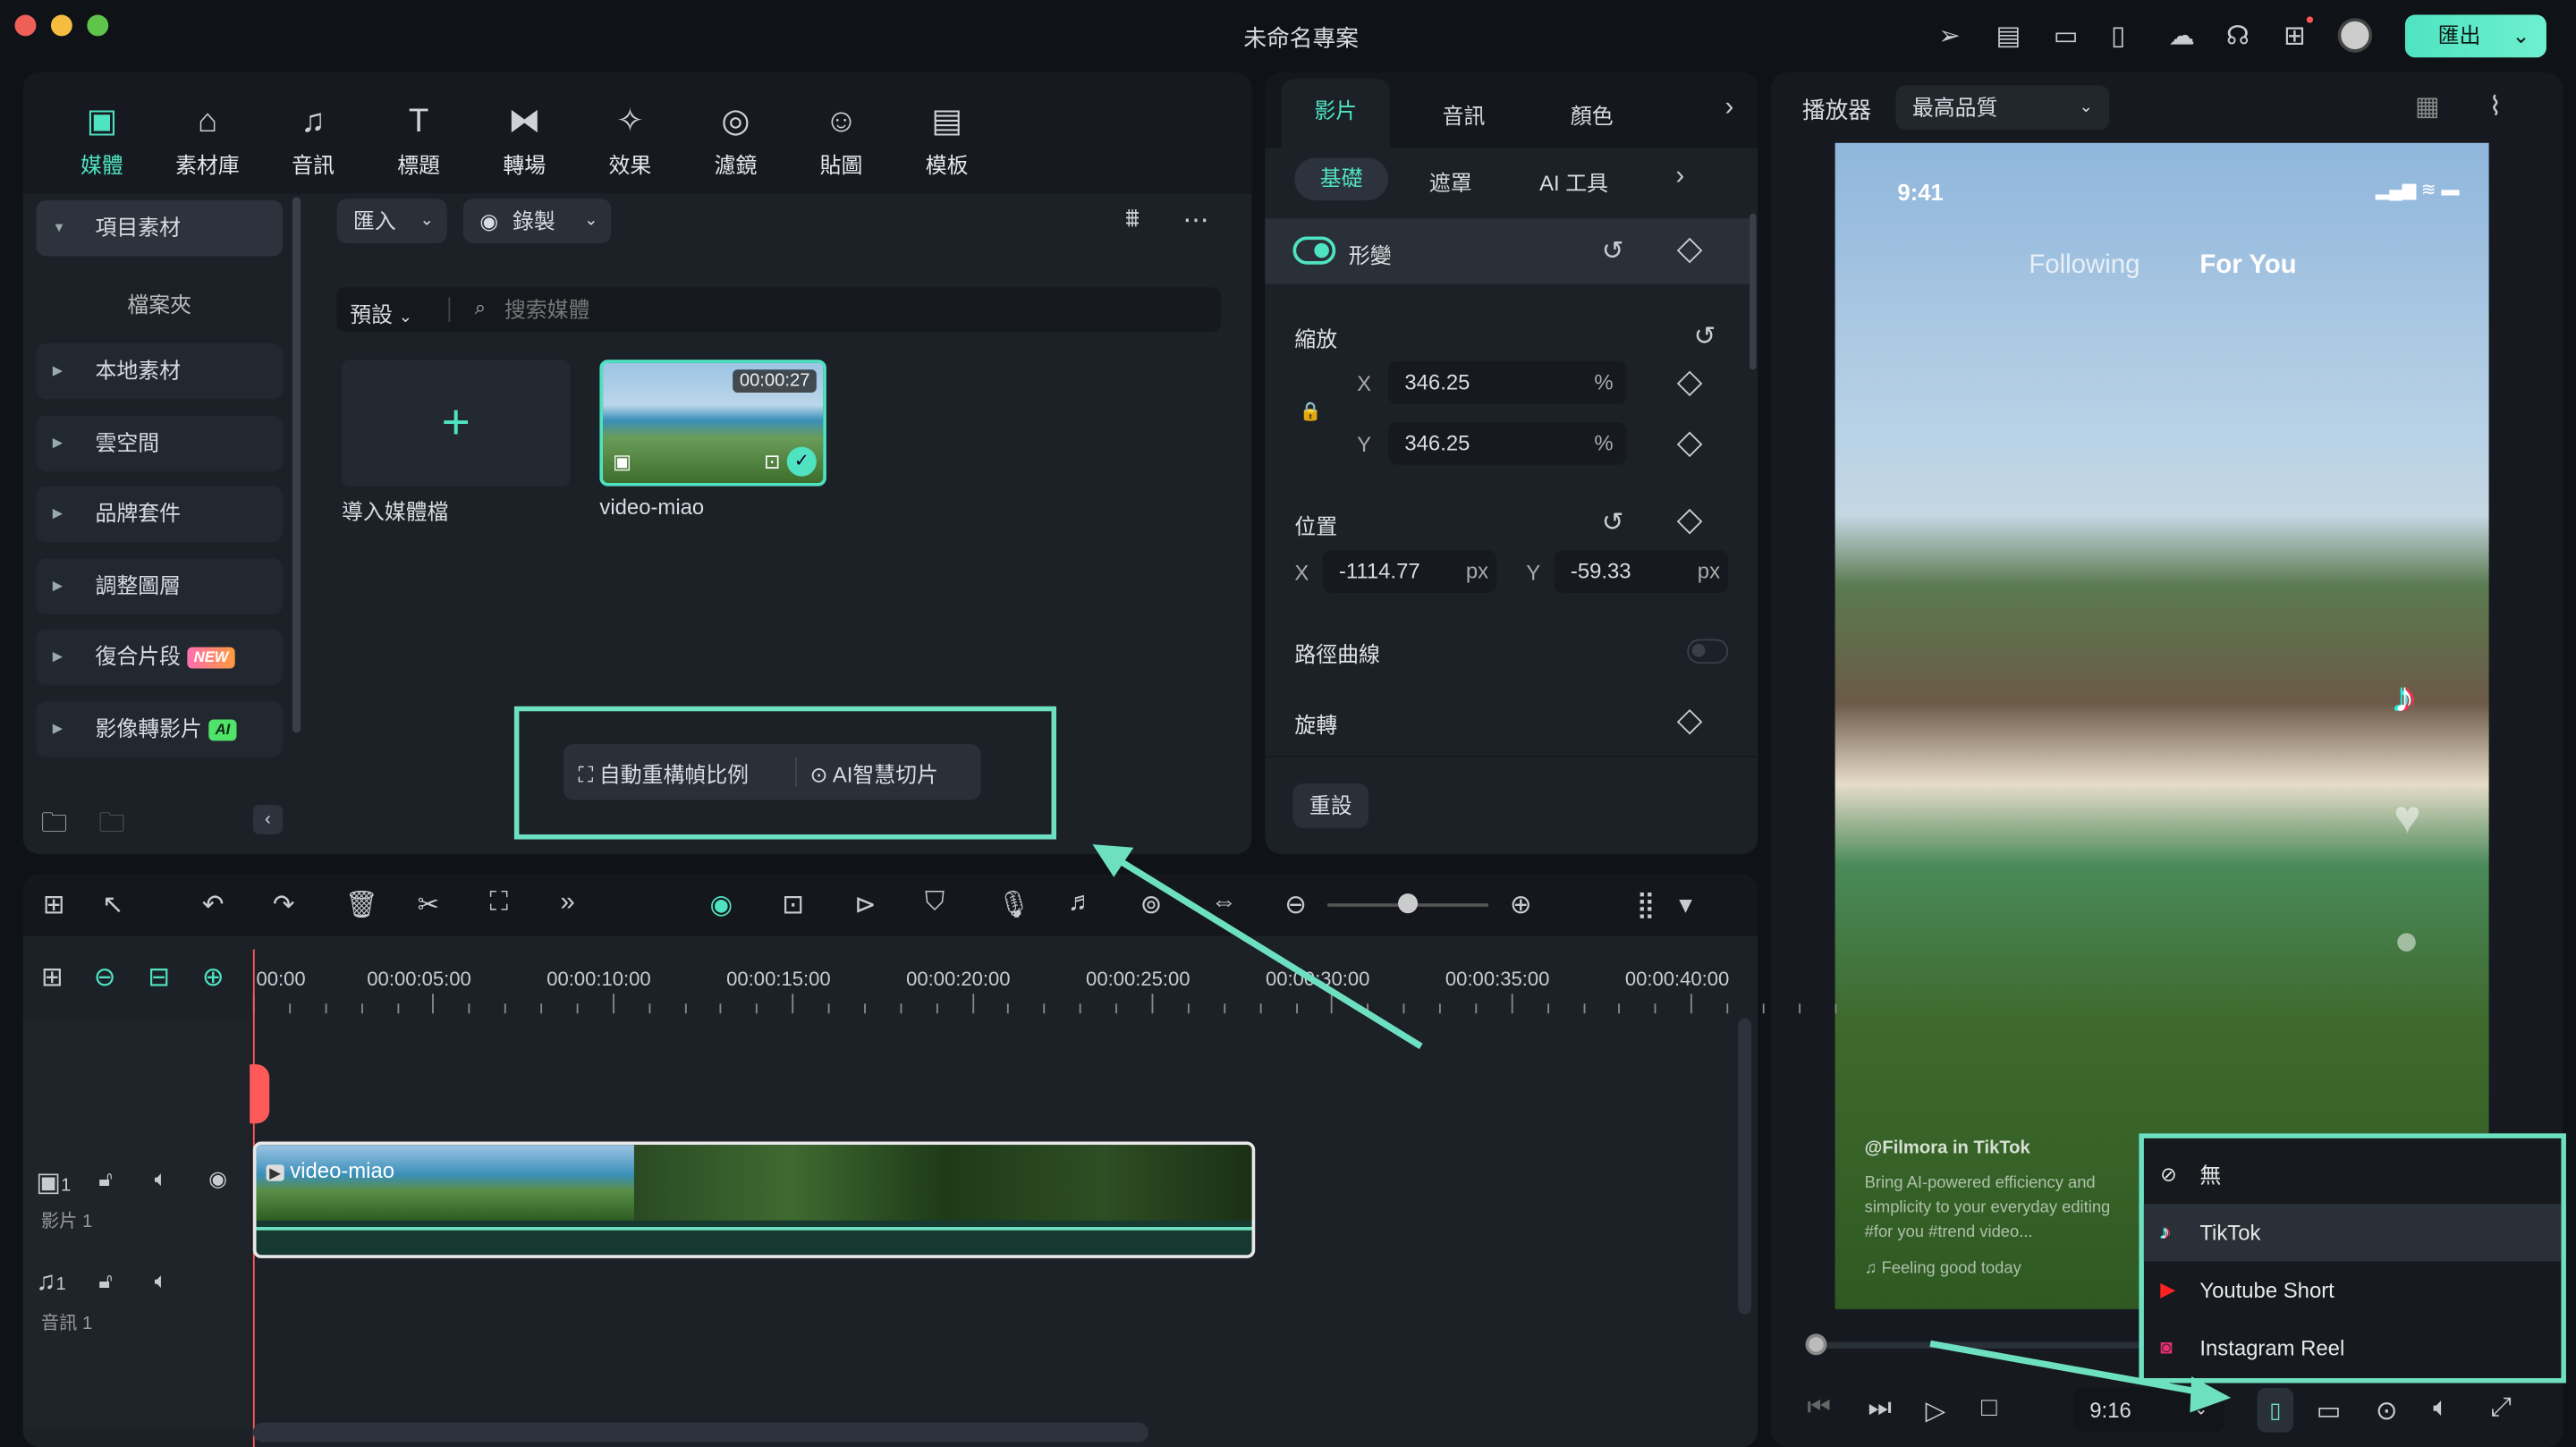 Image resolution: width=2576 pixels, height=1447 pixels. I want to click on arrow-to-safe-zone, so click(2067, 1368).